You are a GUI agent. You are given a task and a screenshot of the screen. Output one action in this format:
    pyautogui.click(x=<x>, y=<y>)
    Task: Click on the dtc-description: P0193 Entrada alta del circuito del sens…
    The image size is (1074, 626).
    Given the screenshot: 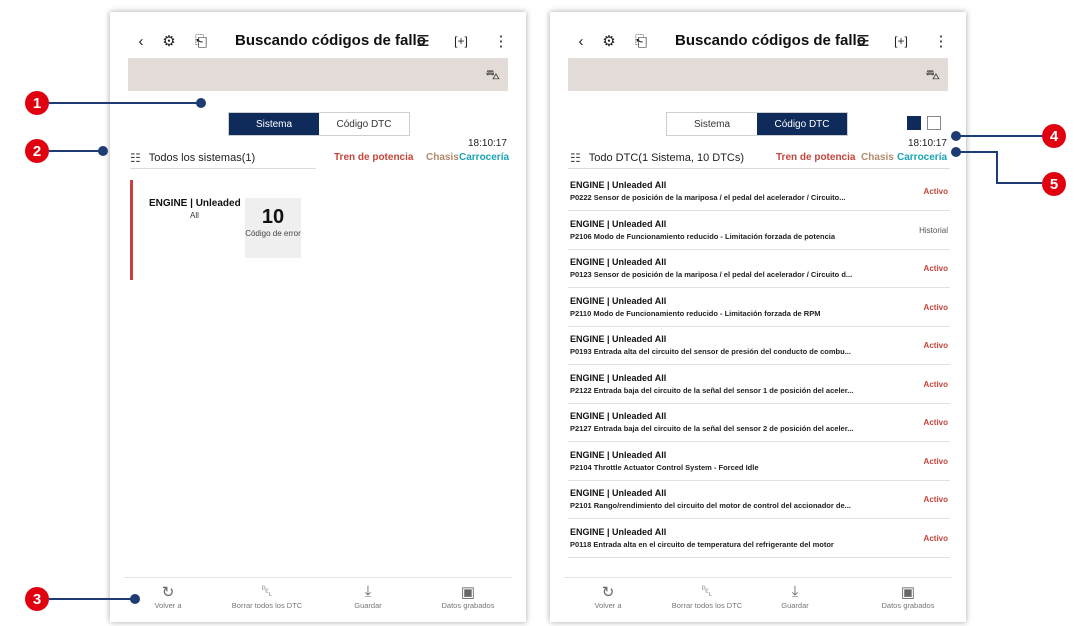 What is the action you would take?
    pyautogui.click(x=710, y=351)
    